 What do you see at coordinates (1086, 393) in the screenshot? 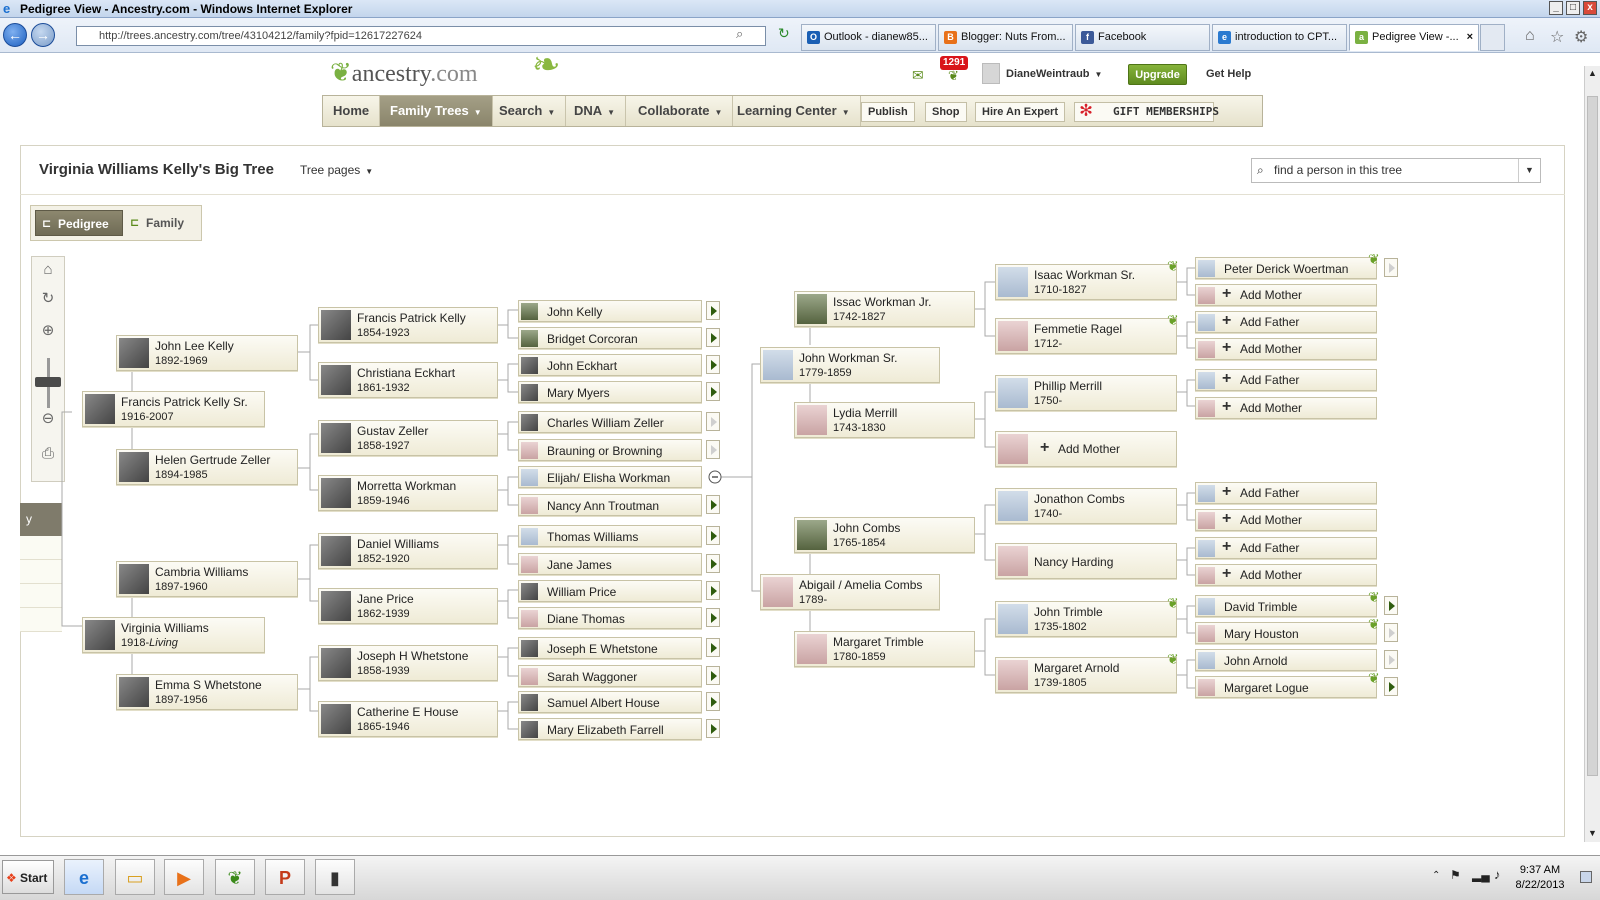
I see `person-card-phillip-merrill: Phillip Merrill 1750-` at bounding box center [1086, 393].